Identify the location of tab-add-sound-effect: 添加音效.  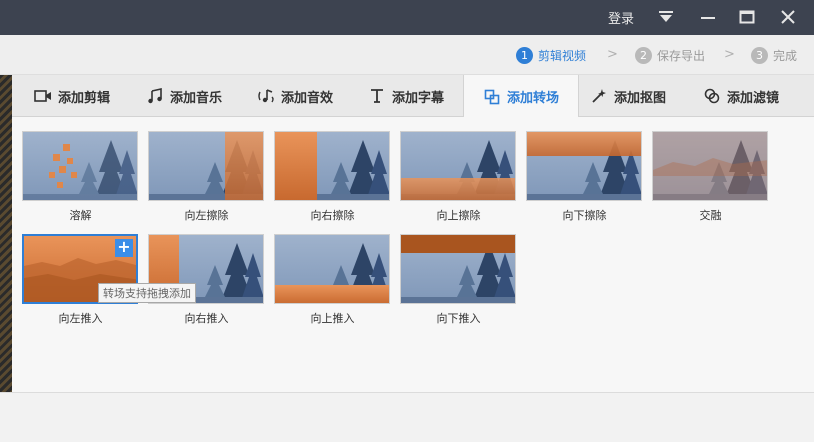
(295, 96).